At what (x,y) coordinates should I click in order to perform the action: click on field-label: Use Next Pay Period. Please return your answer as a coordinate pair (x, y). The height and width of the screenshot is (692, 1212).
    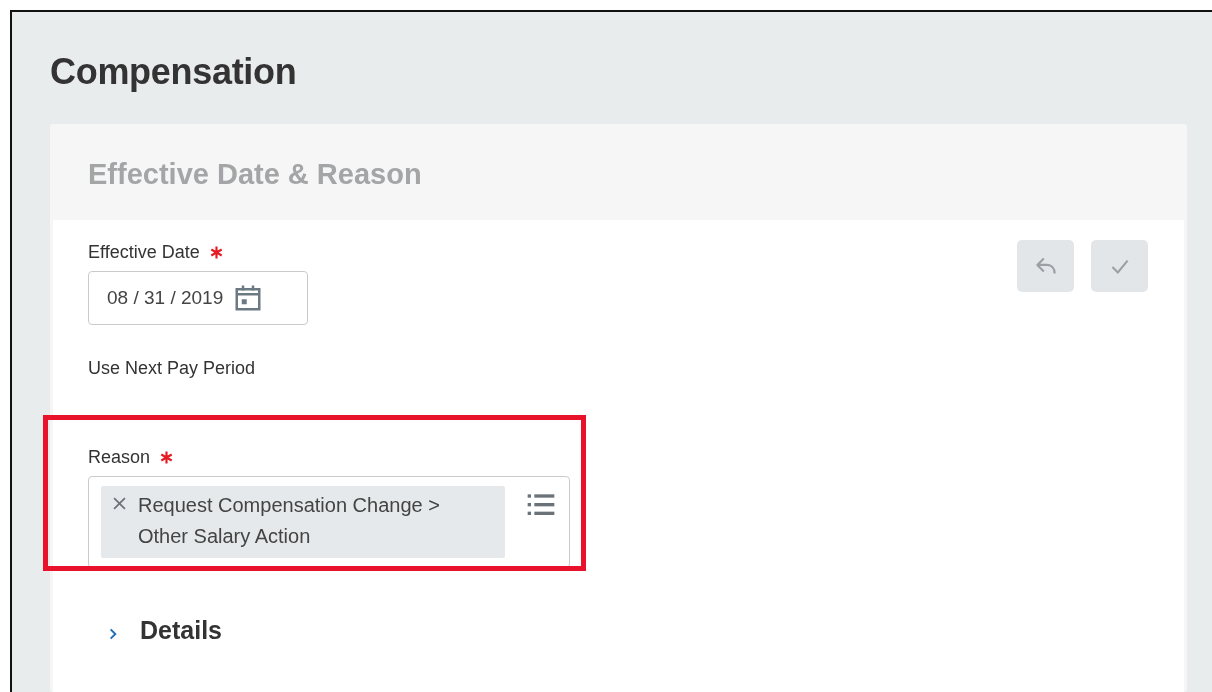
    Looking at the image, I should click on (172, 368).